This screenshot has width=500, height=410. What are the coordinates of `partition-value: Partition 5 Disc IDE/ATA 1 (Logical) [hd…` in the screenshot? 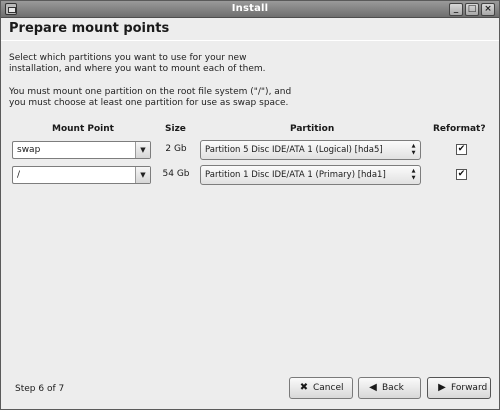 It's located at (294, 150).